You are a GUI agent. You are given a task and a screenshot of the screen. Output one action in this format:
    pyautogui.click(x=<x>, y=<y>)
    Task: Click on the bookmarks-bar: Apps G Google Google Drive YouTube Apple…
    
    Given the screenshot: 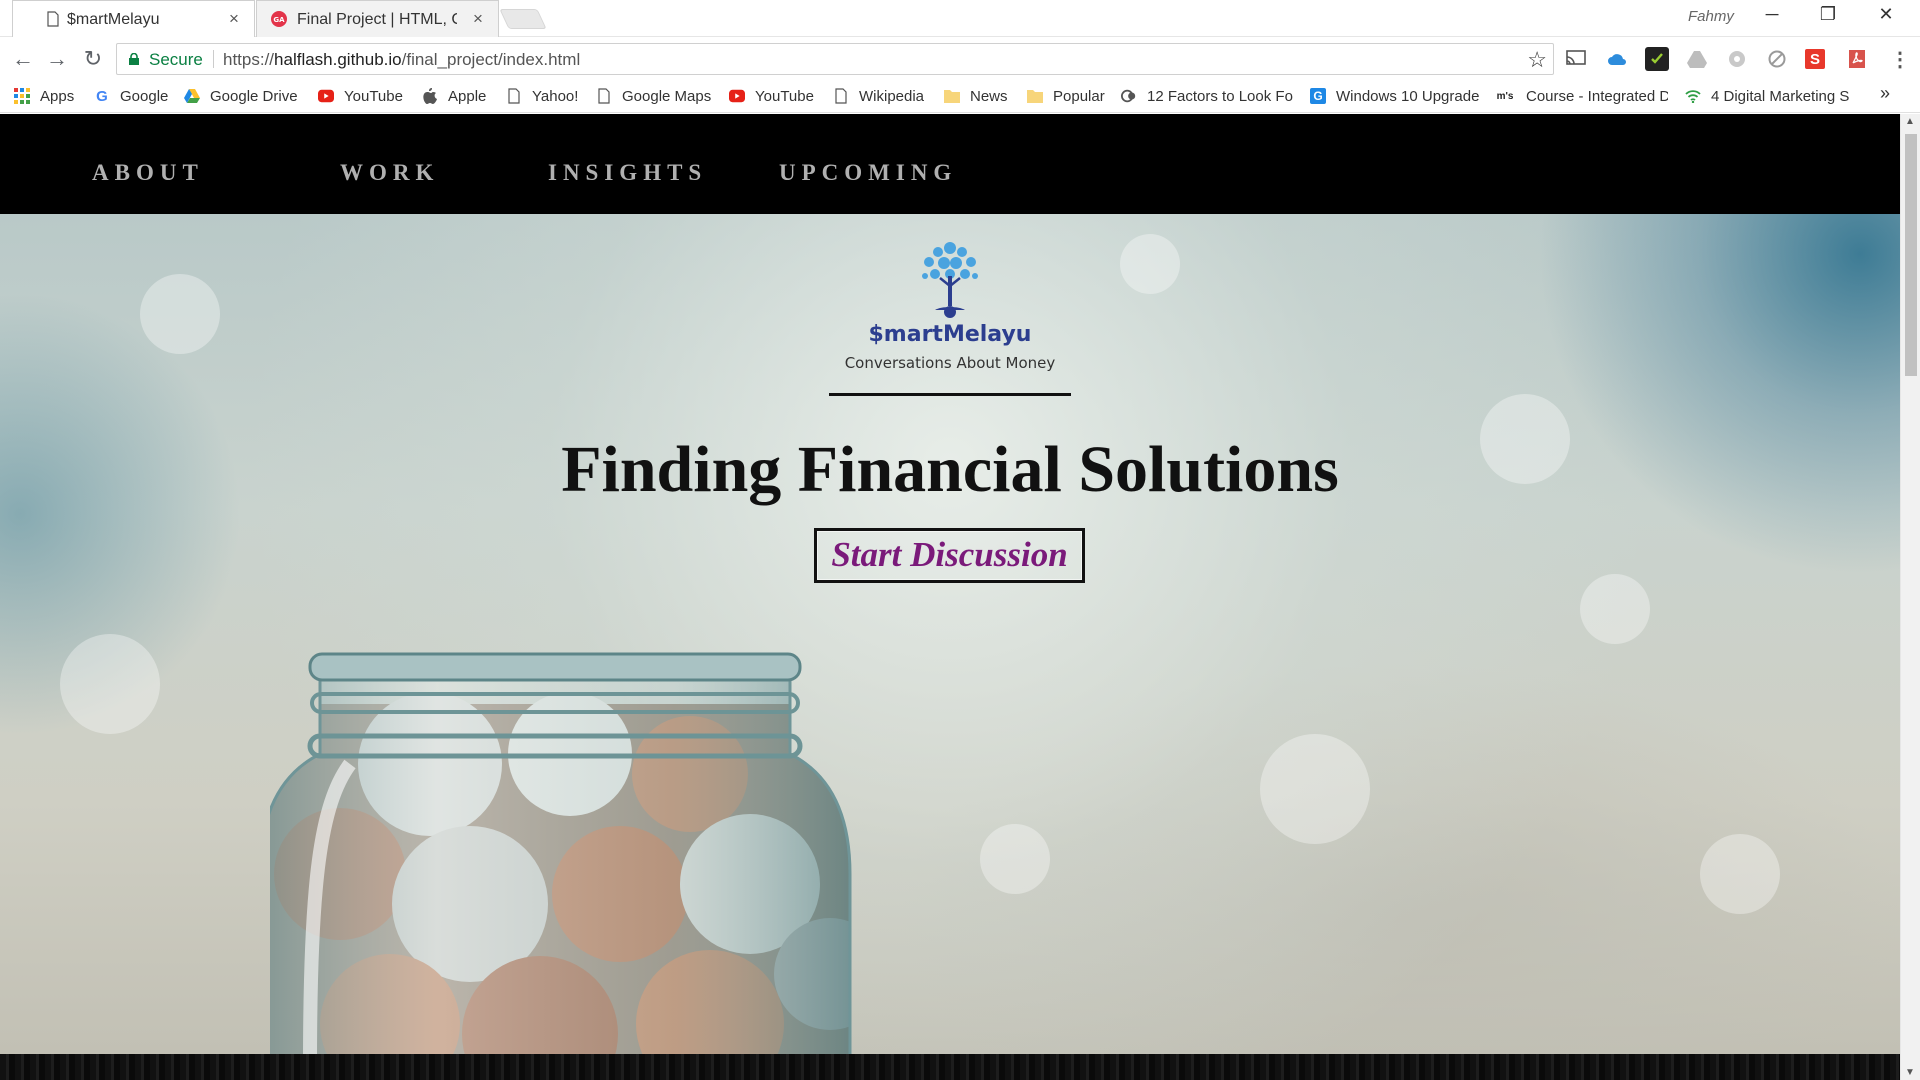 What is the action you would take?
    pyautogui.click(x=960, y=96)
    